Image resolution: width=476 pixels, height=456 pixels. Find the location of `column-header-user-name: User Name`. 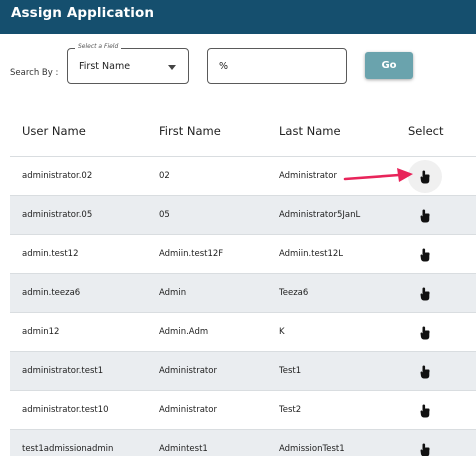

column-header-user-name: User Name is located at coordinates (54, 131).